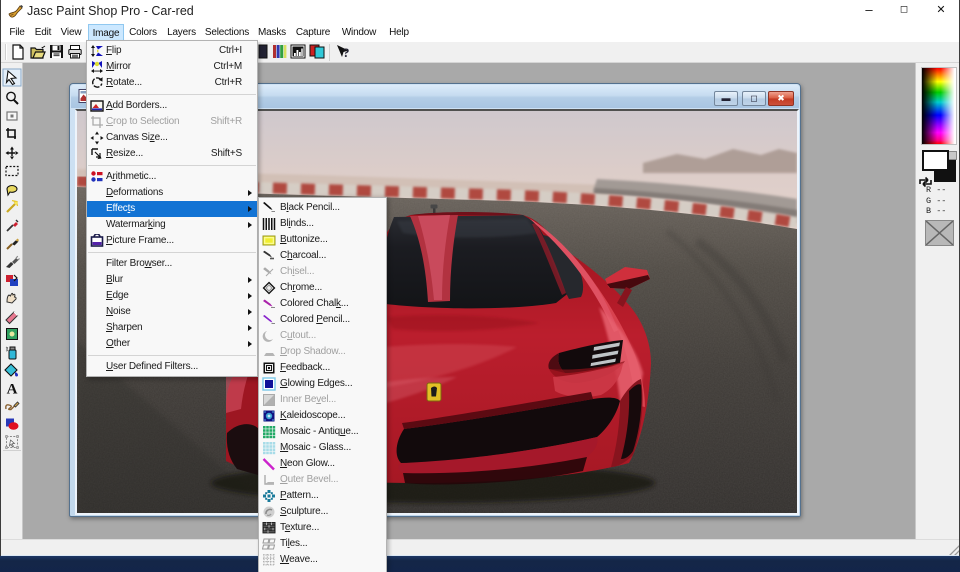  What do you see at coordinates (12, 390) in the screenshot?
I see `svg-text: A` at bounding box center [12, 390].